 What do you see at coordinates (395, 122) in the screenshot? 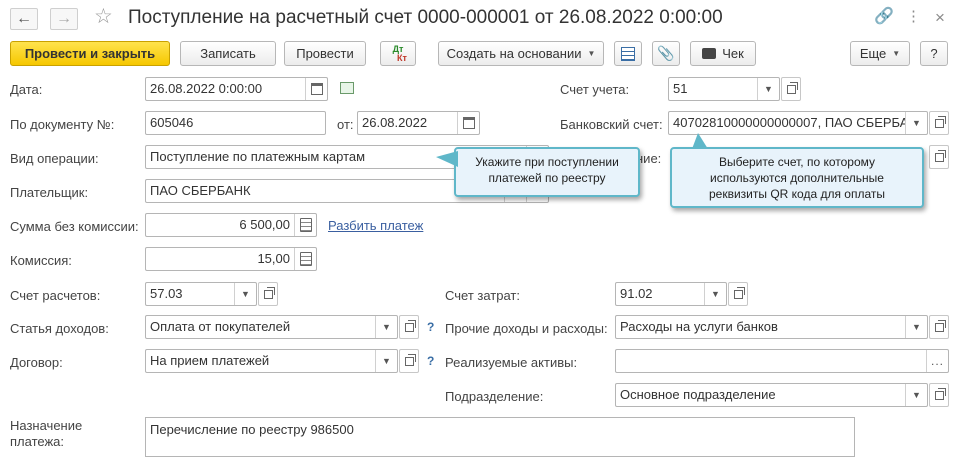
I see `doc-date-value: 26.08.2022` at bounding box center [395, 122].